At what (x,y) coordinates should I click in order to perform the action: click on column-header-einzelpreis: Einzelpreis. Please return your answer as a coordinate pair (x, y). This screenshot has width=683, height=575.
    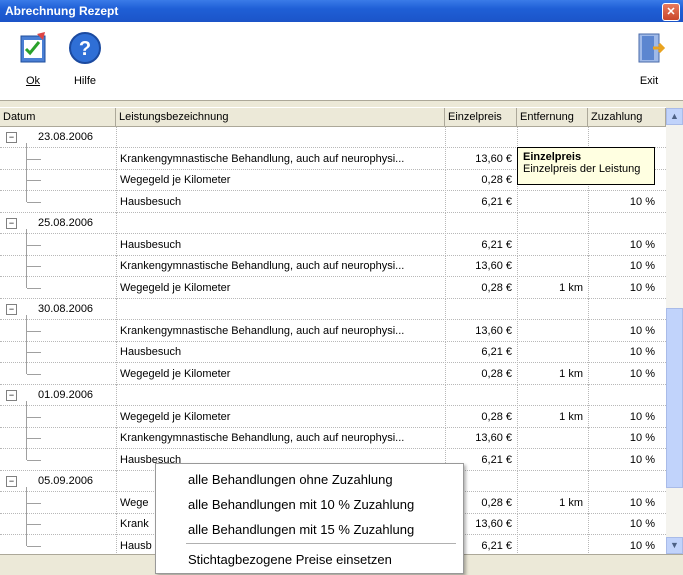
    Looking at the image, I should click on (481, 117).